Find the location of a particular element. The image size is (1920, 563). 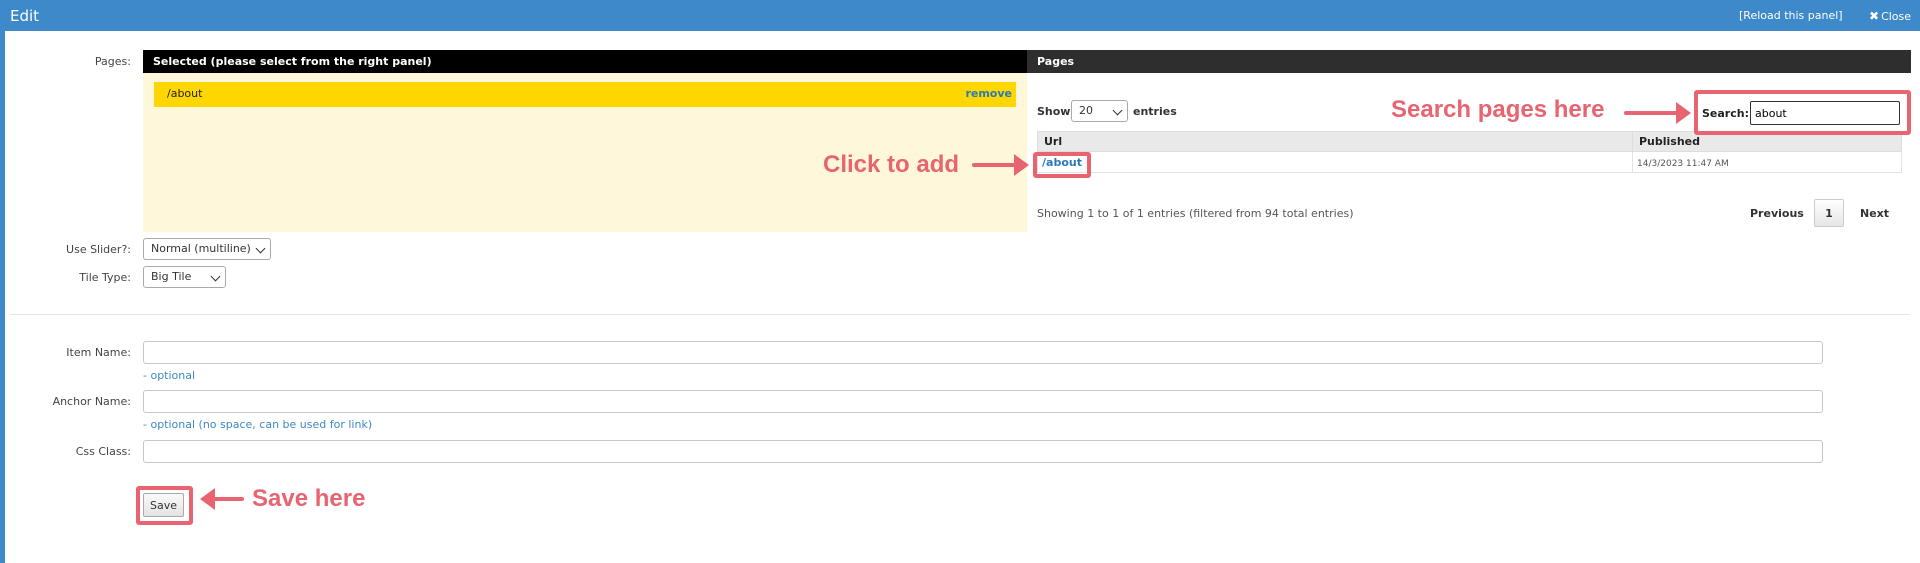

show-label: Show is located at coordinates (1054, 111).